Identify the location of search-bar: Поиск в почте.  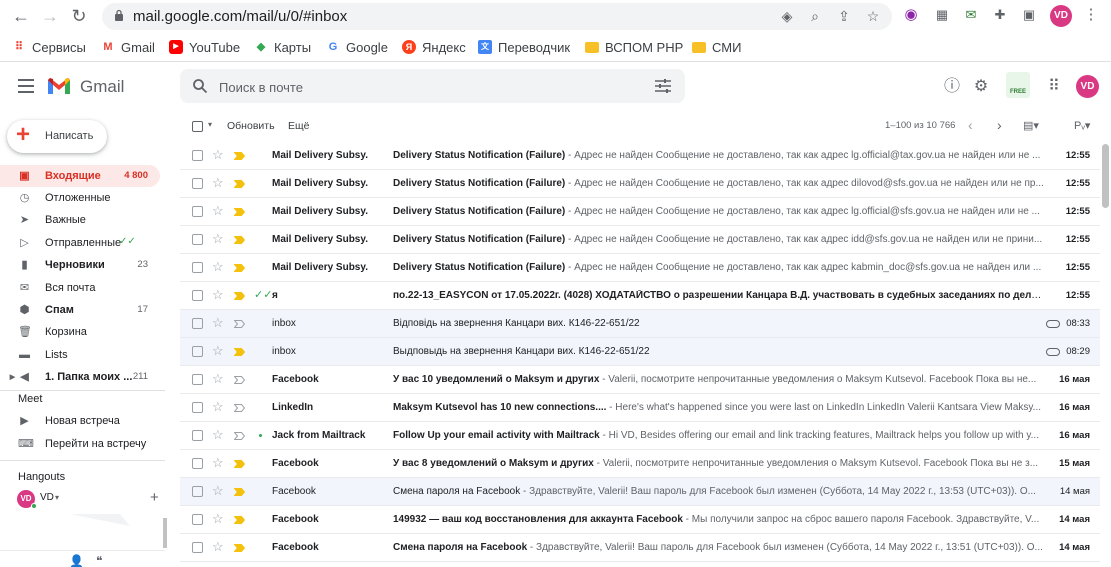
(432, 86).